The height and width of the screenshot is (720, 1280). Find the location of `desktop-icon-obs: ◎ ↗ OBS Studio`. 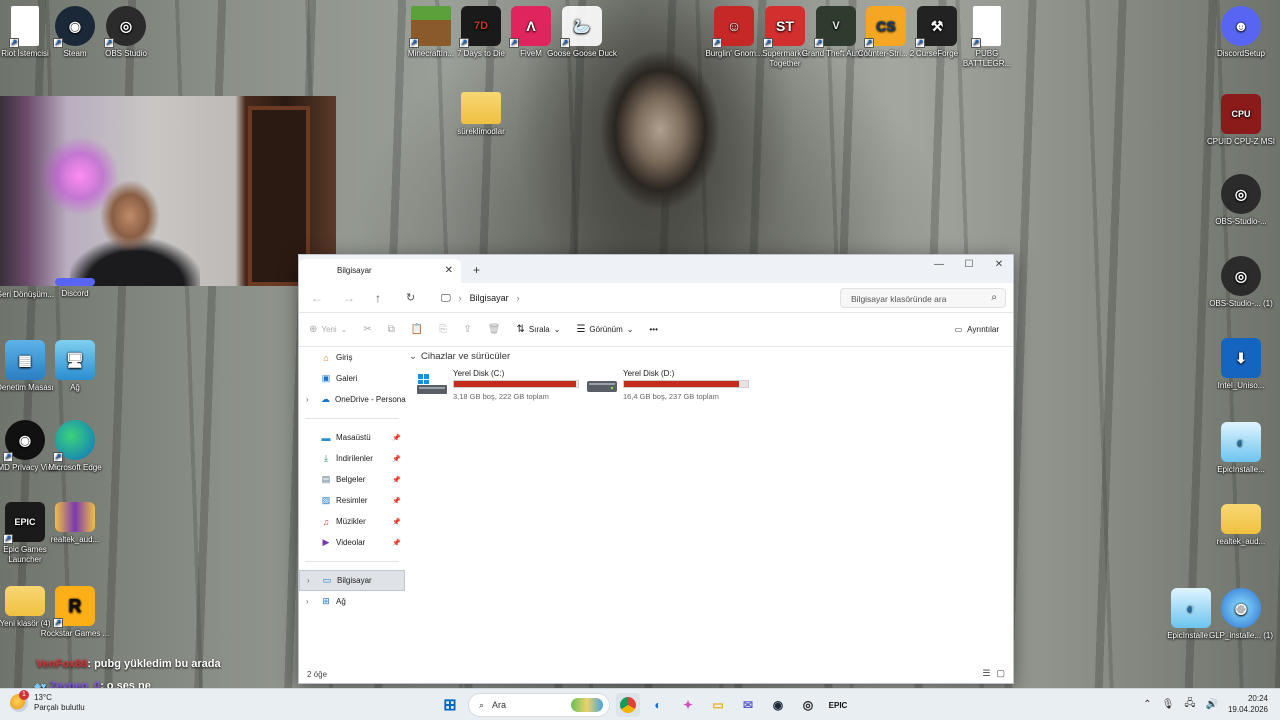

desktop-icon-obs: ◎ ↗ OBS Studio is located at coordinates (126, 32).